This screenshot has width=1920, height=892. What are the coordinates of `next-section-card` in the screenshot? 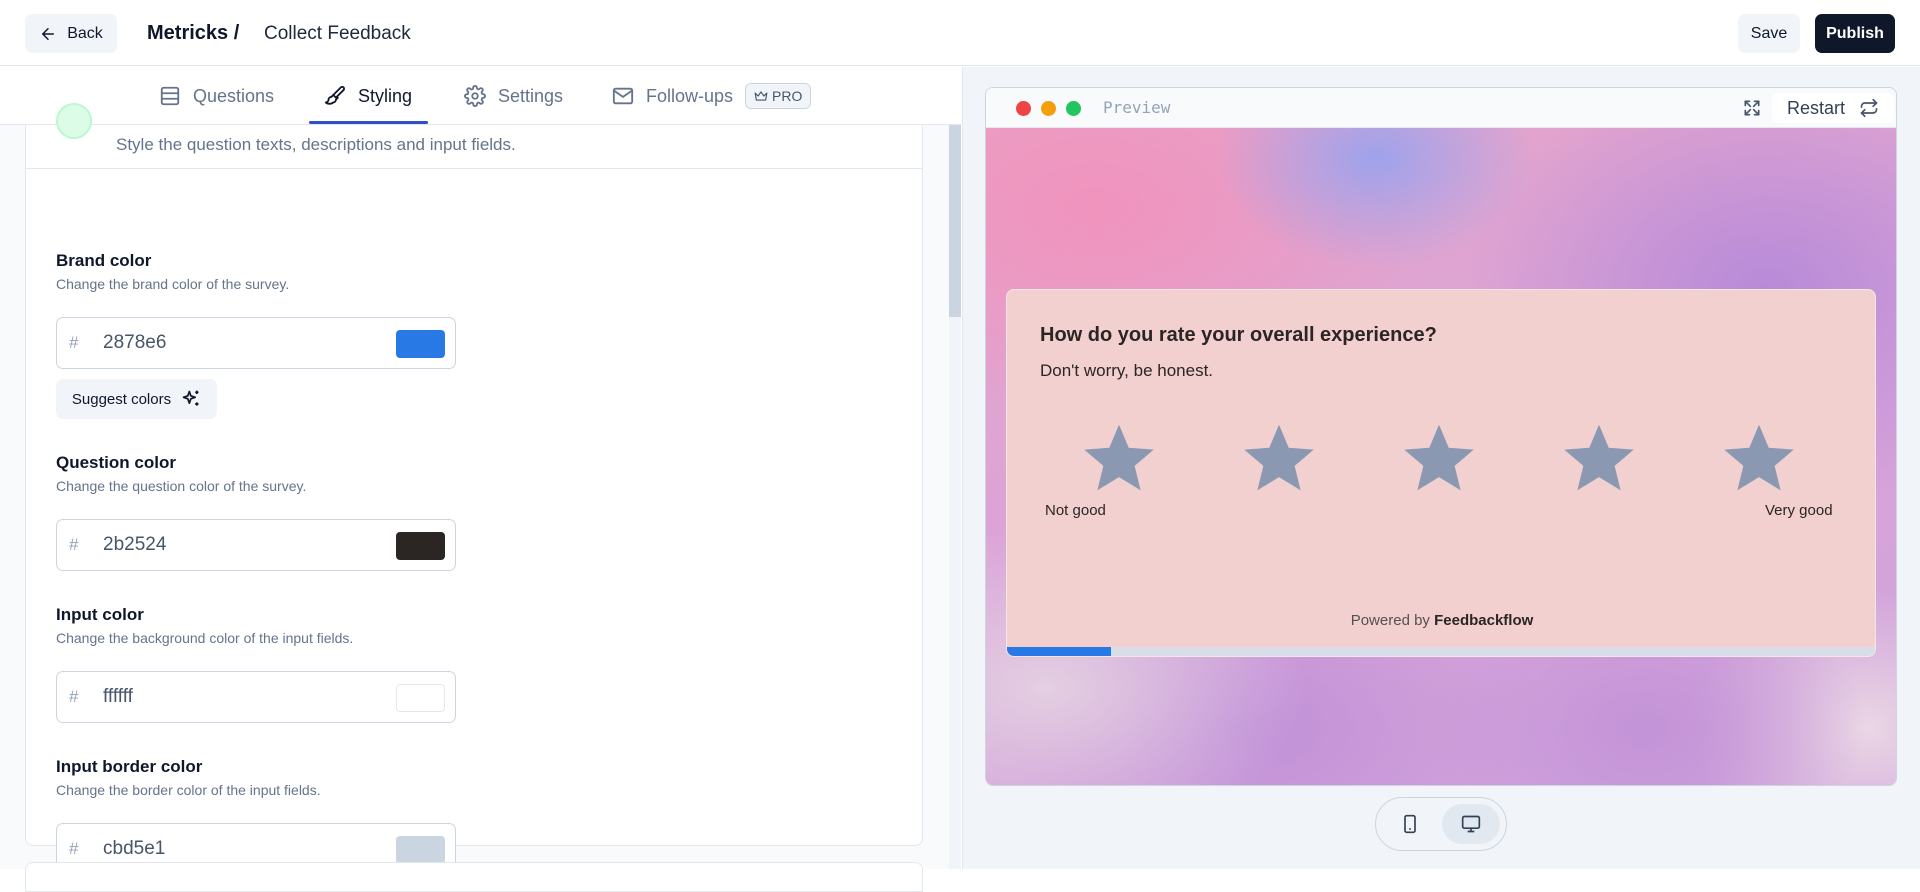 It's located at (474, 877).